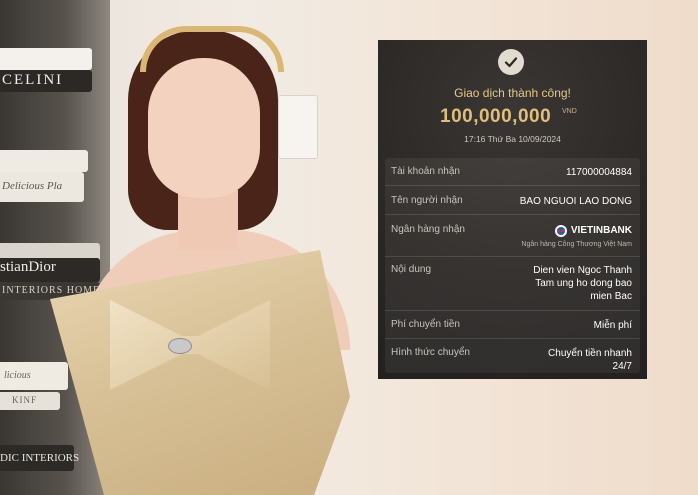  What do you see at coordinates (425, 171) in the screenshot?
I see `row-label: Tài khoản nhận` at bounding box center [425, 171].